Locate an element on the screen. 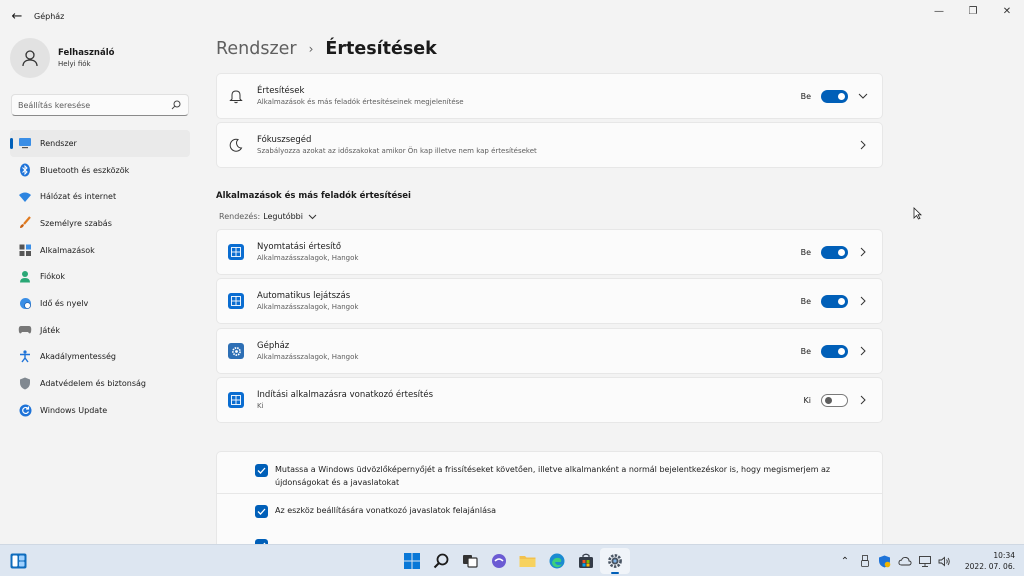  sidebar-item-privacy: Adatvédelem és biztonság is located at coordinates (100, 383).